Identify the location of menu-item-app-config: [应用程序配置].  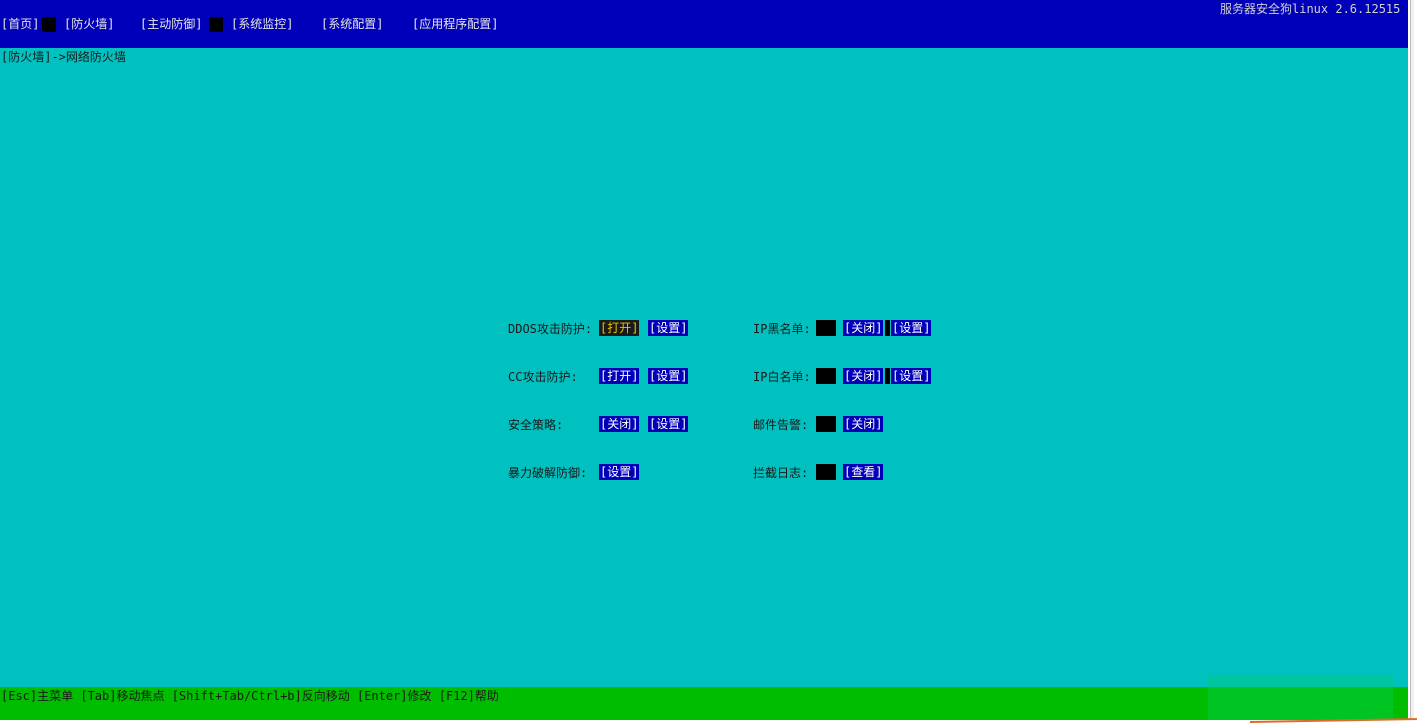
(455, 24).